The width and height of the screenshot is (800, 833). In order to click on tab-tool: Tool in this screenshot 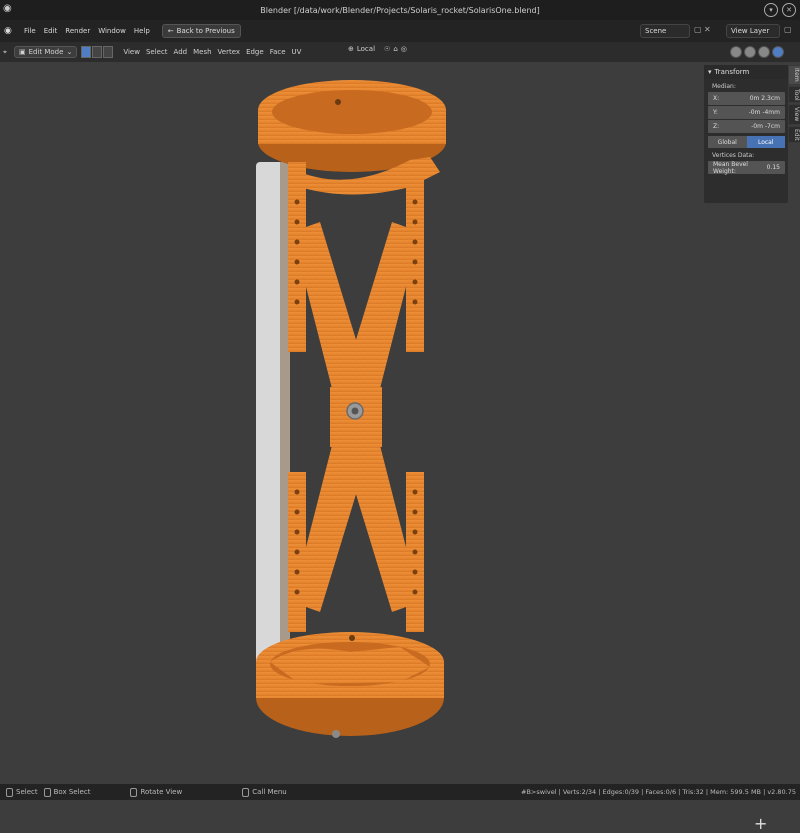, I will do `click(794, 94)`.